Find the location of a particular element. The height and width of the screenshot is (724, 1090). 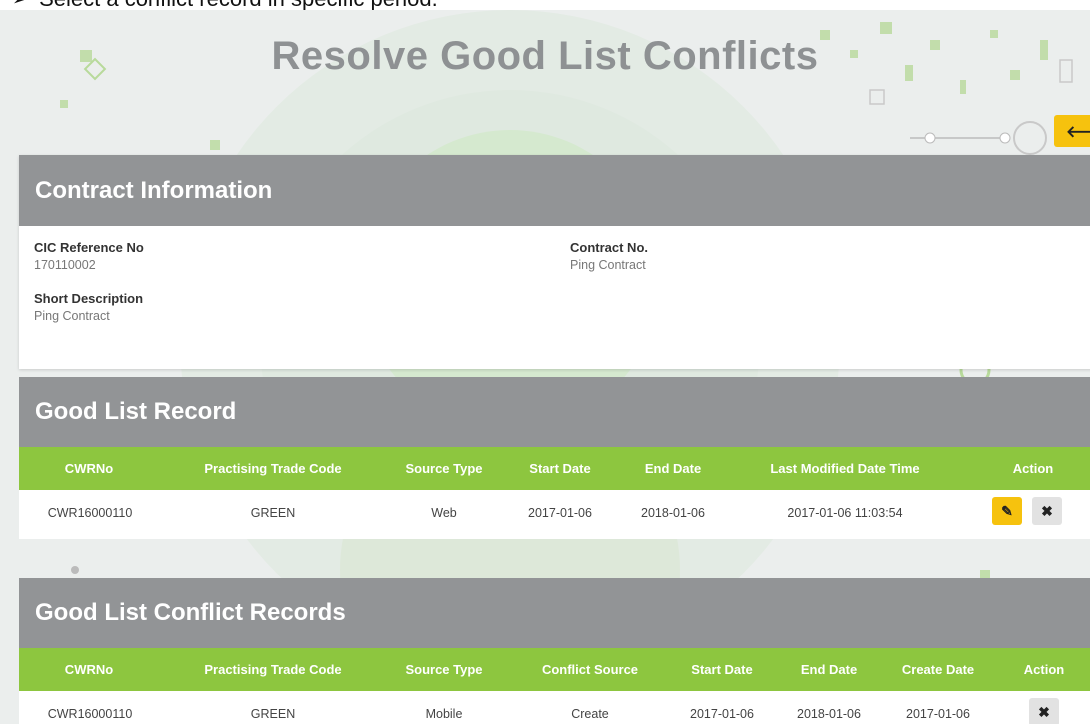

source-type-cell: Web is located at coordinates (444, 513).